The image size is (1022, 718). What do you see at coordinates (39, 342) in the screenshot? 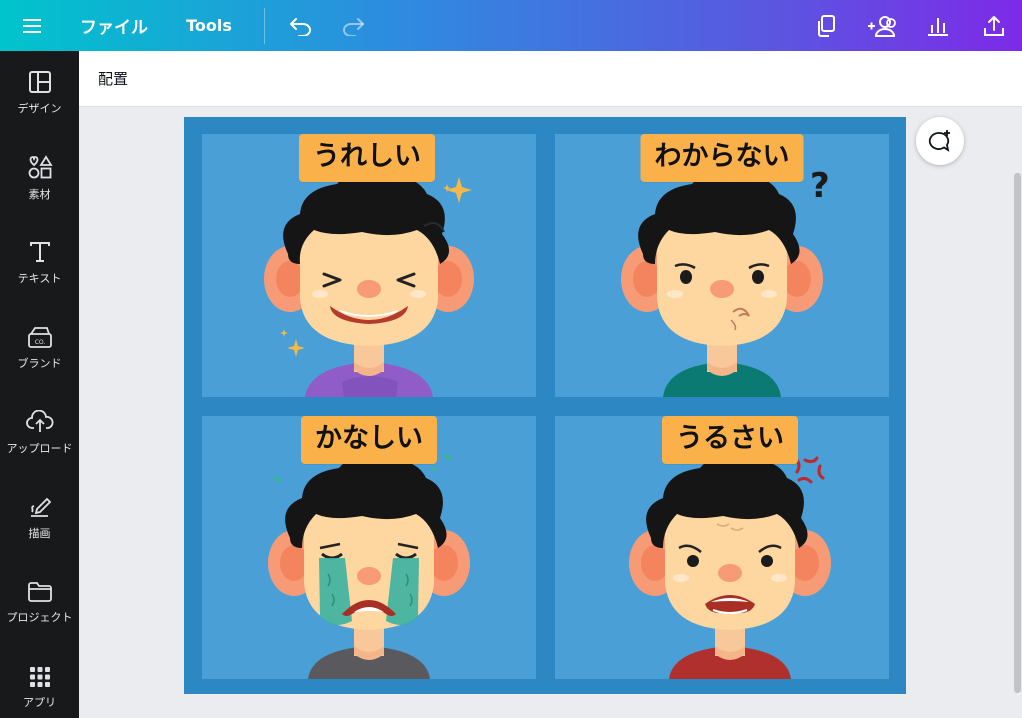
I see `svg-text: CO.` at bounding box center [39, 342].